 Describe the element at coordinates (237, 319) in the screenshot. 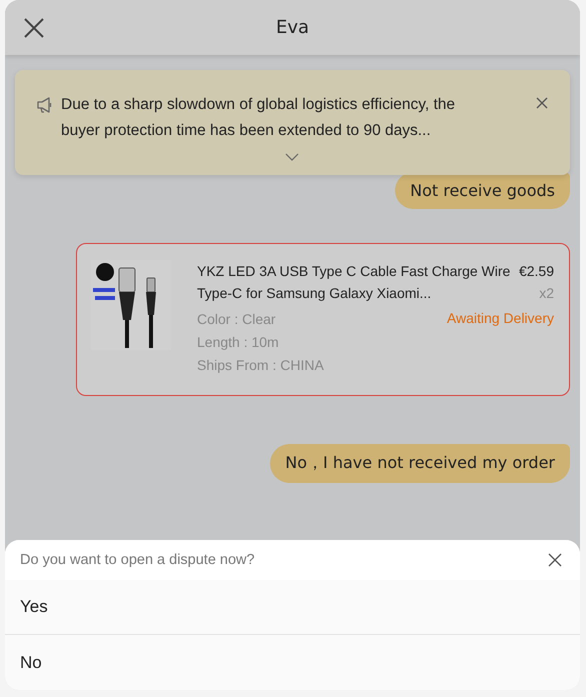

I see `product-attribute: Color : Clear` at that location.